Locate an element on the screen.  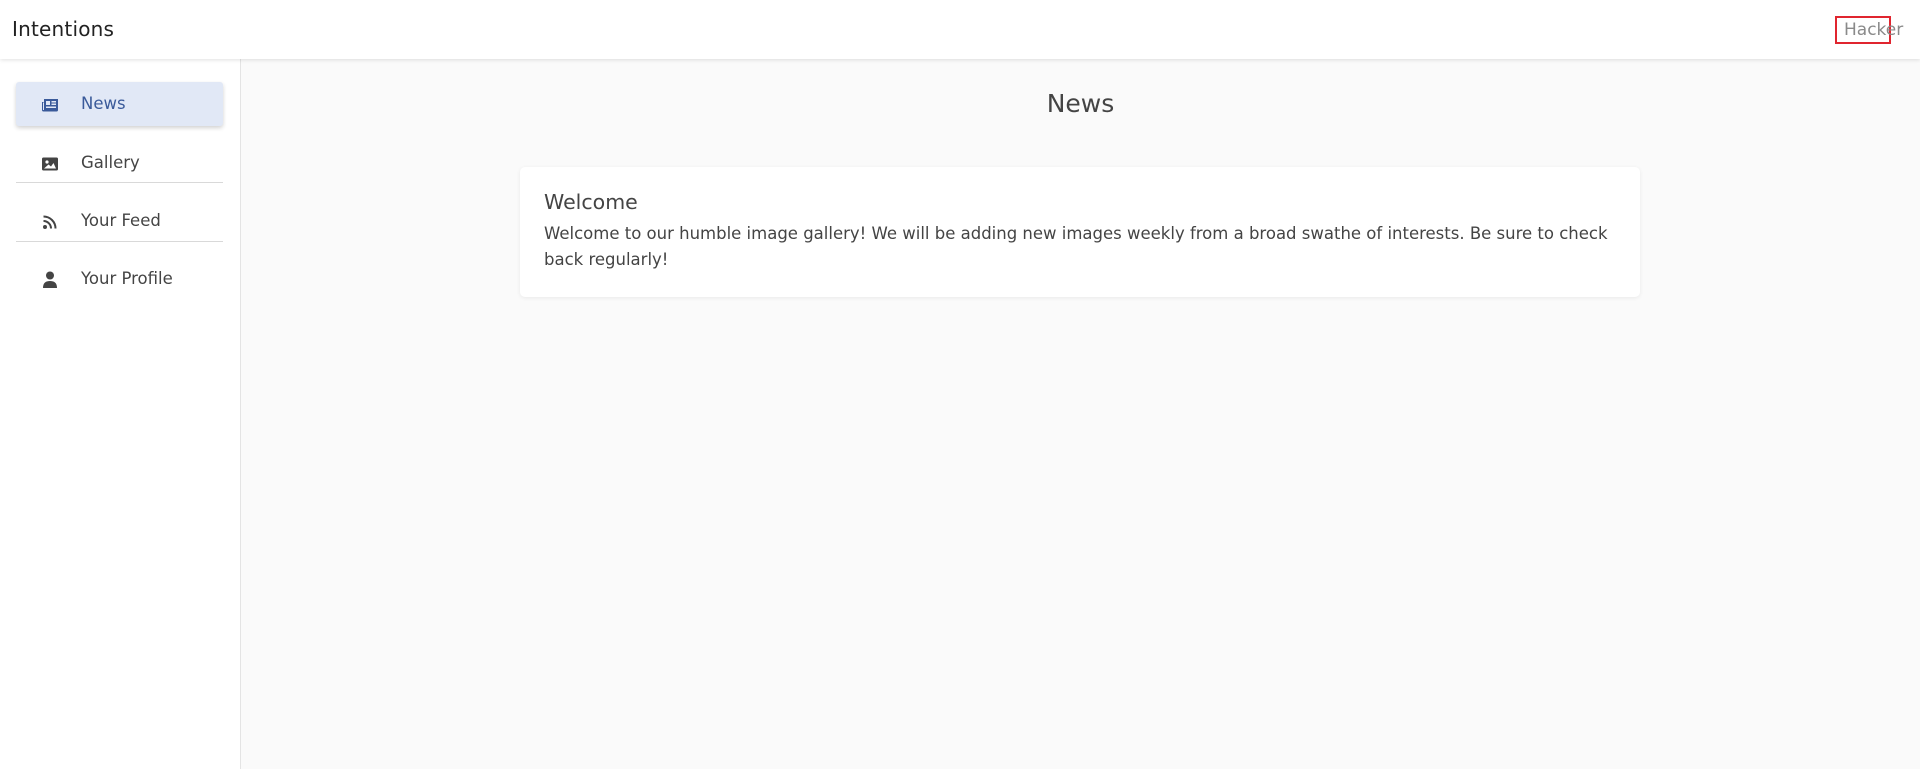
sidebar-item-label: Gallery is located at coordinates (110, 162).